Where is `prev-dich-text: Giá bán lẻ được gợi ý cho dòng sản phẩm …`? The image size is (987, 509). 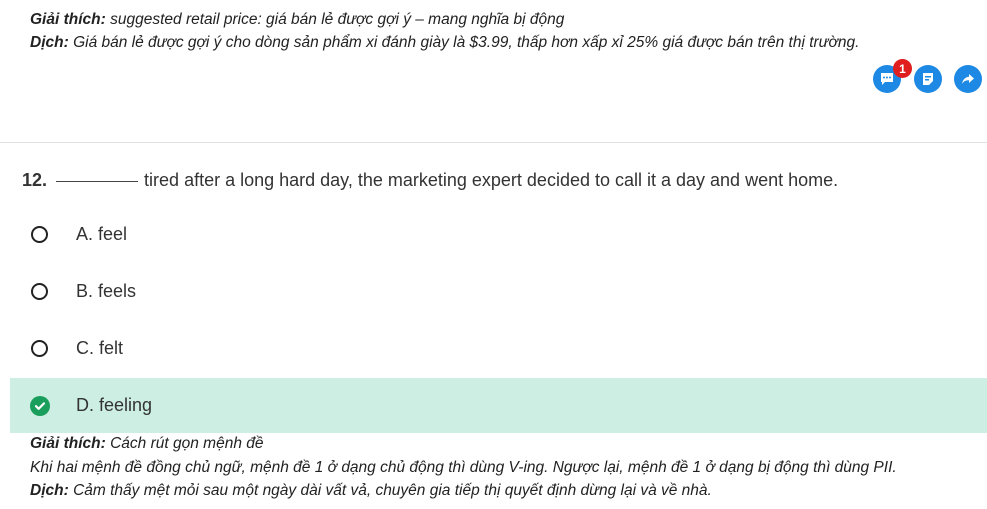 prev-dich-text: Giá bán lẻ được gợi ý cho dòng sản phẩm … is located at coordinates (466, 42).